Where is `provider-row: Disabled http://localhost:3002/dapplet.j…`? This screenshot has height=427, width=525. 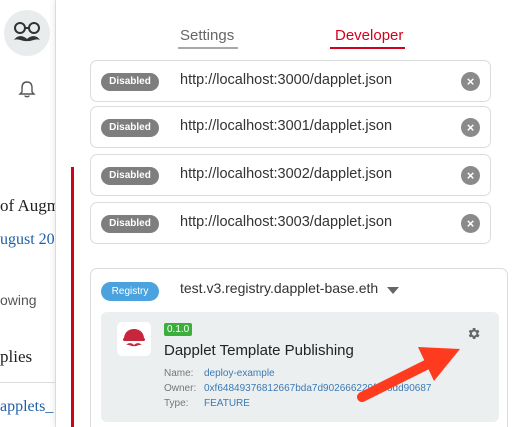 provider-row: Disabled http://localhost:3002/dapplet.j… is located at coordinates (290, 175).